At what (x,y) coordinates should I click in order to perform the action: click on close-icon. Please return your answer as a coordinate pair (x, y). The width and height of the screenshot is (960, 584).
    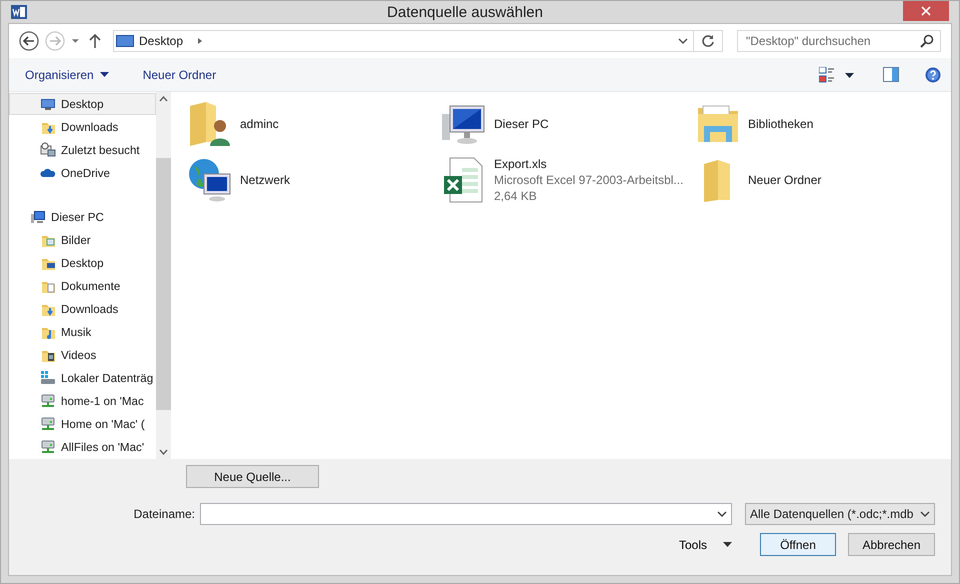
    Looking at the image, I should click on (926, 11).